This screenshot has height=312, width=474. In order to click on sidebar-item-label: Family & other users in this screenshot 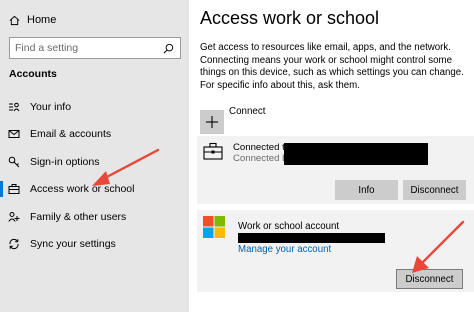, I will do `click(78, 217)`.